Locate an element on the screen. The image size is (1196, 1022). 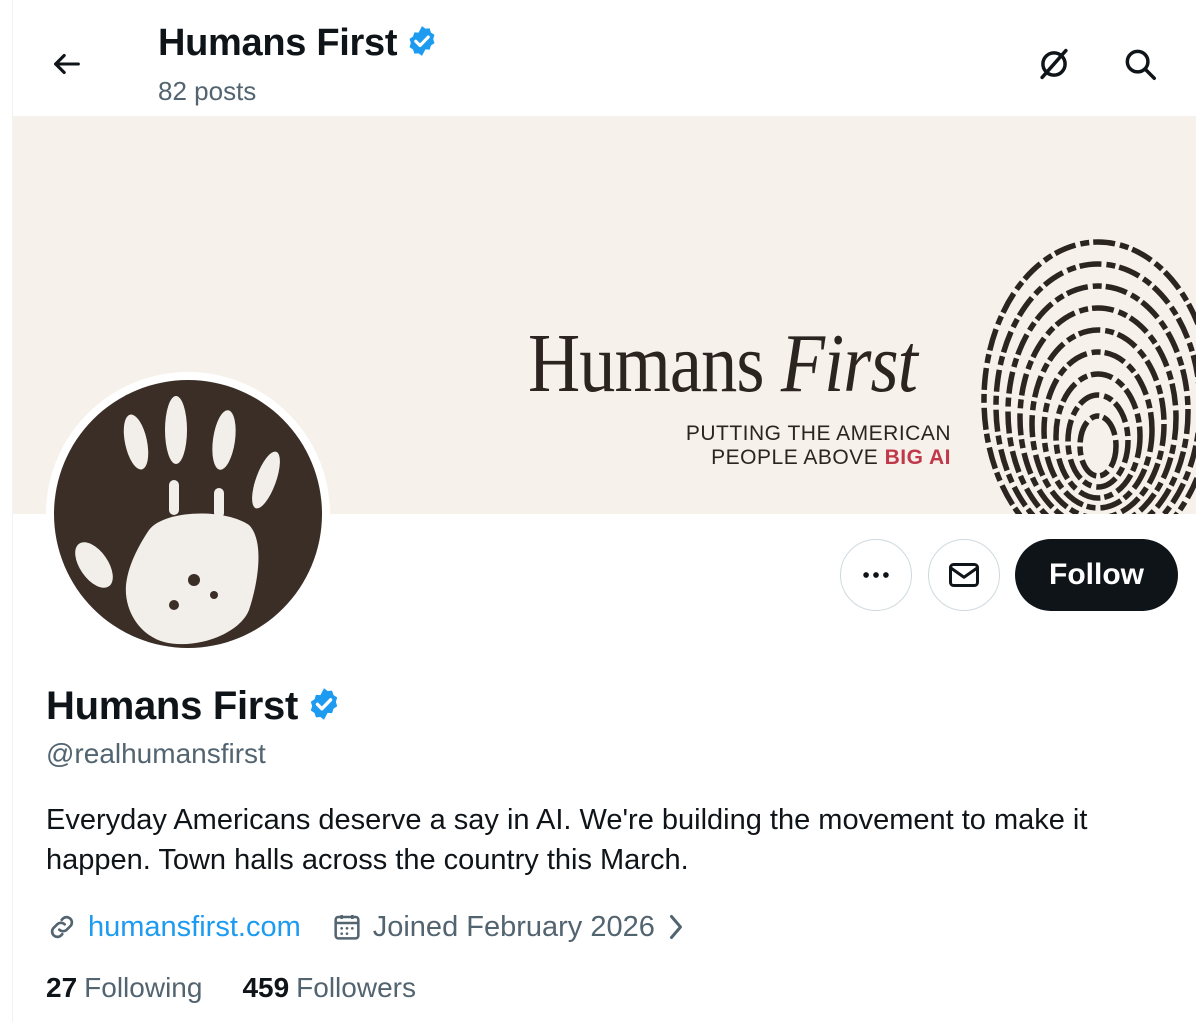
profile-meta: humansfirst.com Joined February 2026 is located at coordinates (366, 927).